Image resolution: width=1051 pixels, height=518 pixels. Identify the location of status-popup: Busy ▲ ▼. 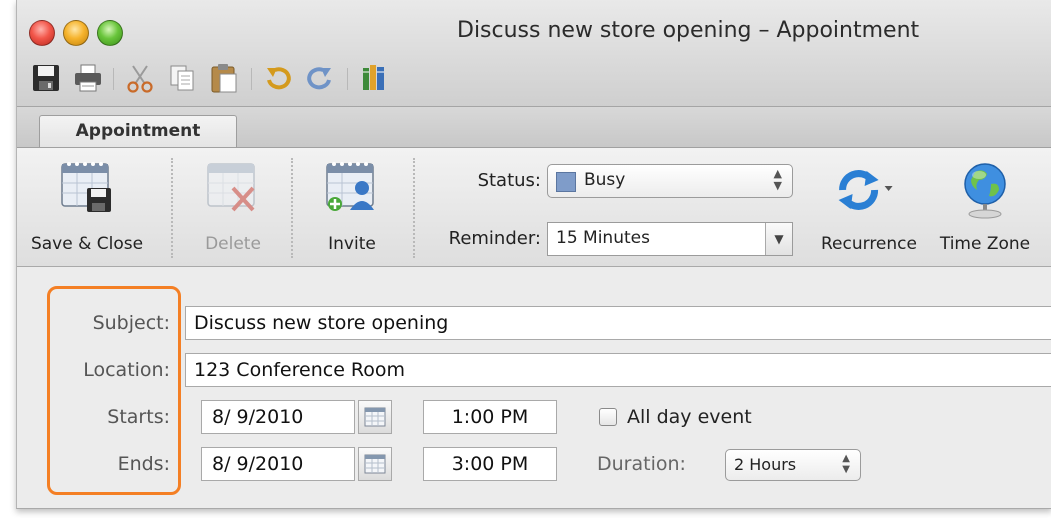
(670, 181).